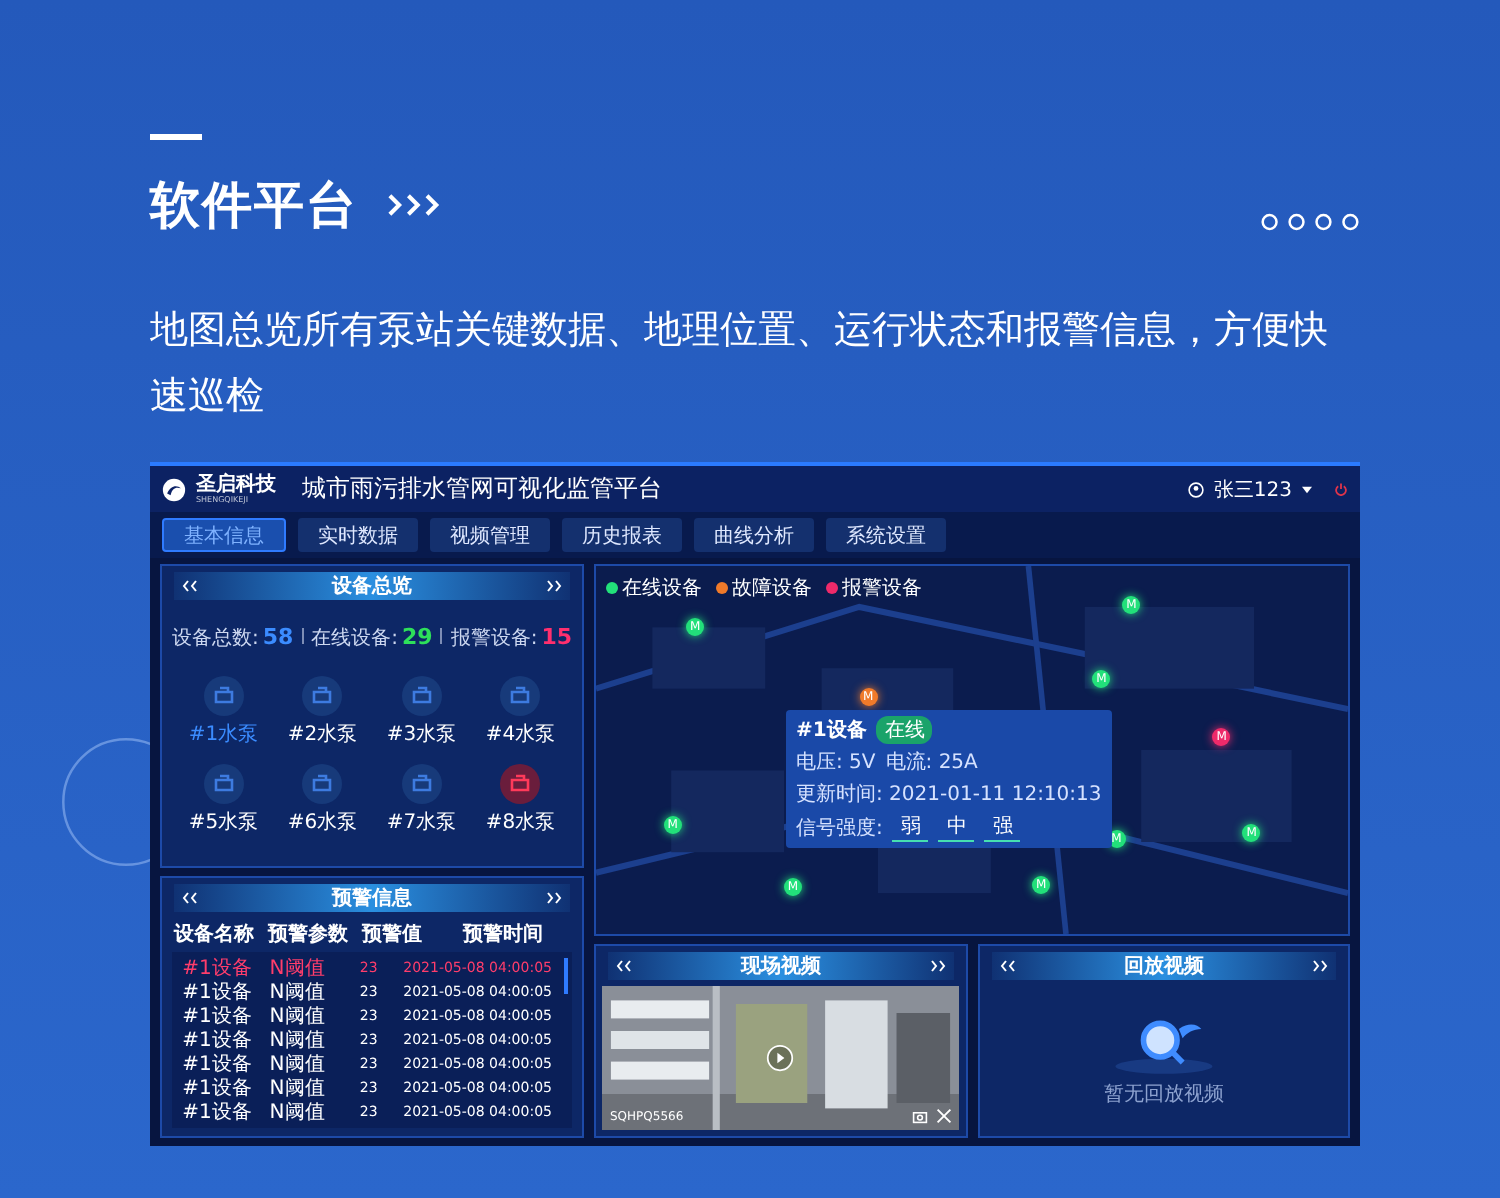 The width and height of the screenshot is (1500, 1198). Describe the element at coordinates (836, 762) in the screenshot. I see `popup-text: 电压: 5V` at that location.